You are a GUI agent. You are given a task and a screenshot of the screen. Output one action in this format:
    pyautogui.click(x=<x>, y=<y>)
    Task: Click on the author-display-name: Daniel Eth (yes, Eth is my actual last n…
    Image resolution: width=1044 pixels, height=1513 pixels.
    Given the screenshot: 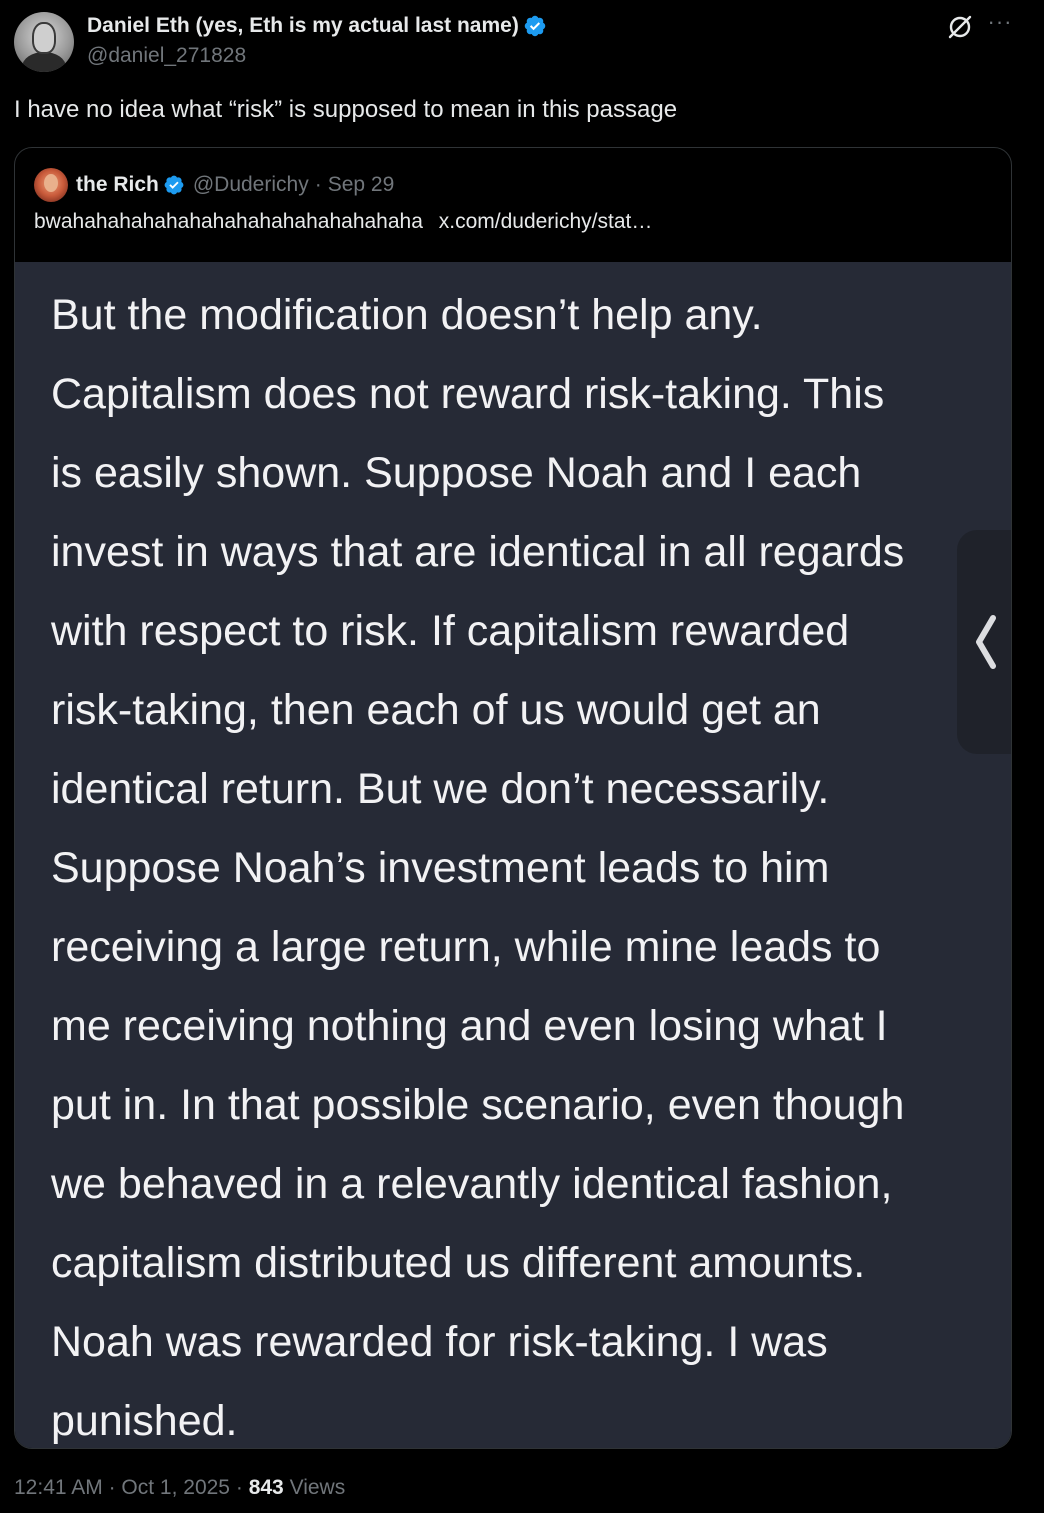 What is the action you would take?
    pyautogui.click(x=317, y=26)
    